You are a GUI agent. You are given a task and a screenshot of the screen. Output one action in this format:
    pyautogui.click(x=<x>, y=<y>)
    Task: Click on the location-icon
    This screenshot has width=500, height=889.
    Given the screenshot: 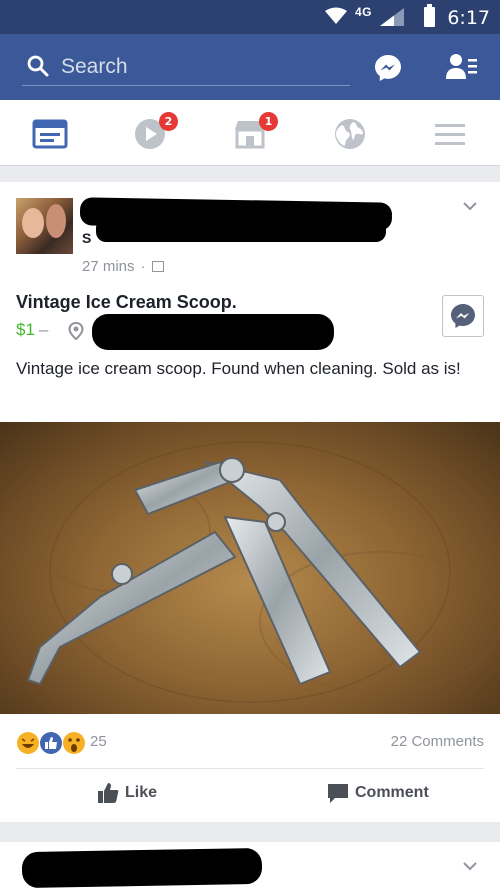 What is the action you would take?
    pyautogui.click(x=76, y=331)
    